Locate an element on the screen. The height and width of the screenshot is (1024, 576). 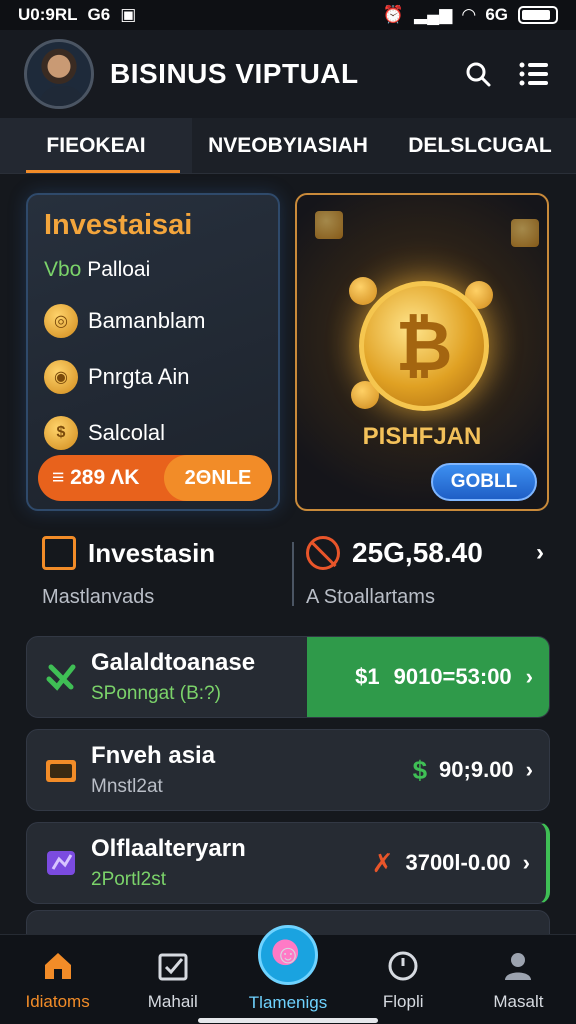
summary-note: A Stoallartams is located at coordinates (370, 597).